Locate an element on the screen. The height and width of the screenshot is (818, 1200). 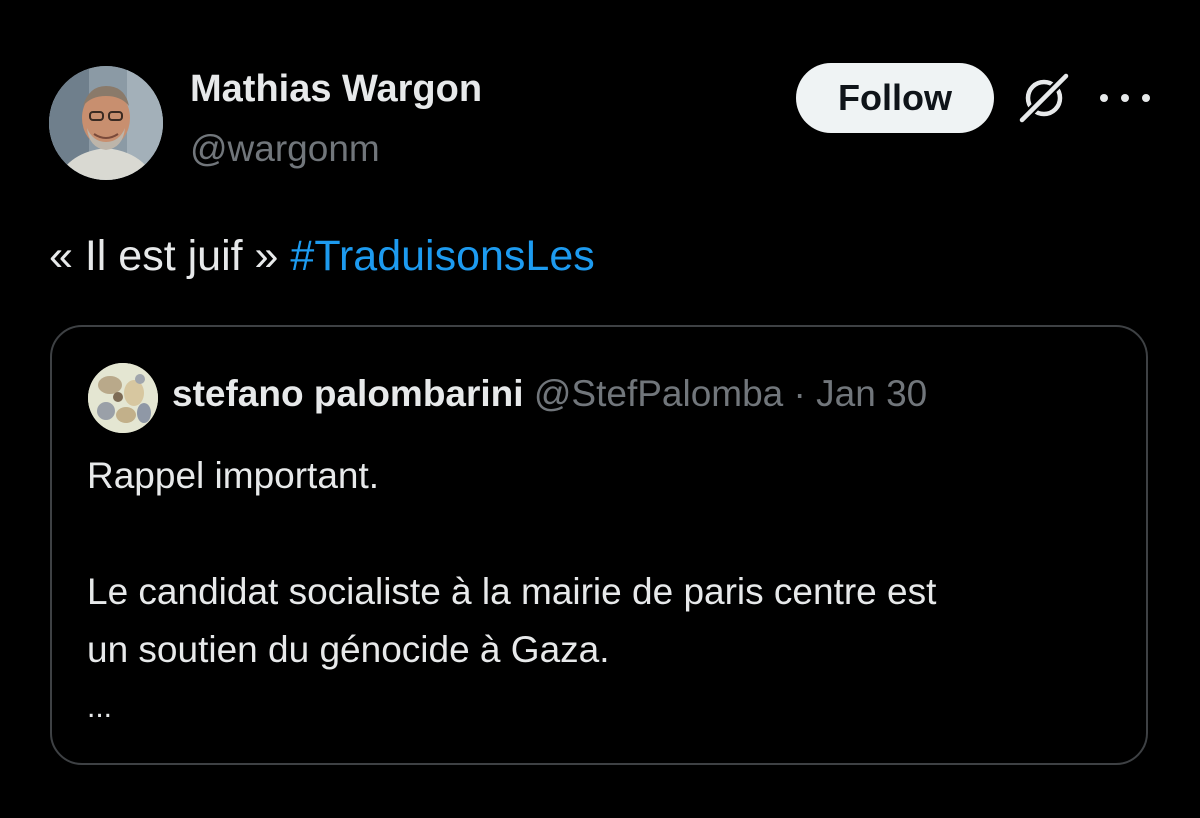
tweet-text: « Il est juif » #TraduisonsLes is located at coordinates (322, 256).